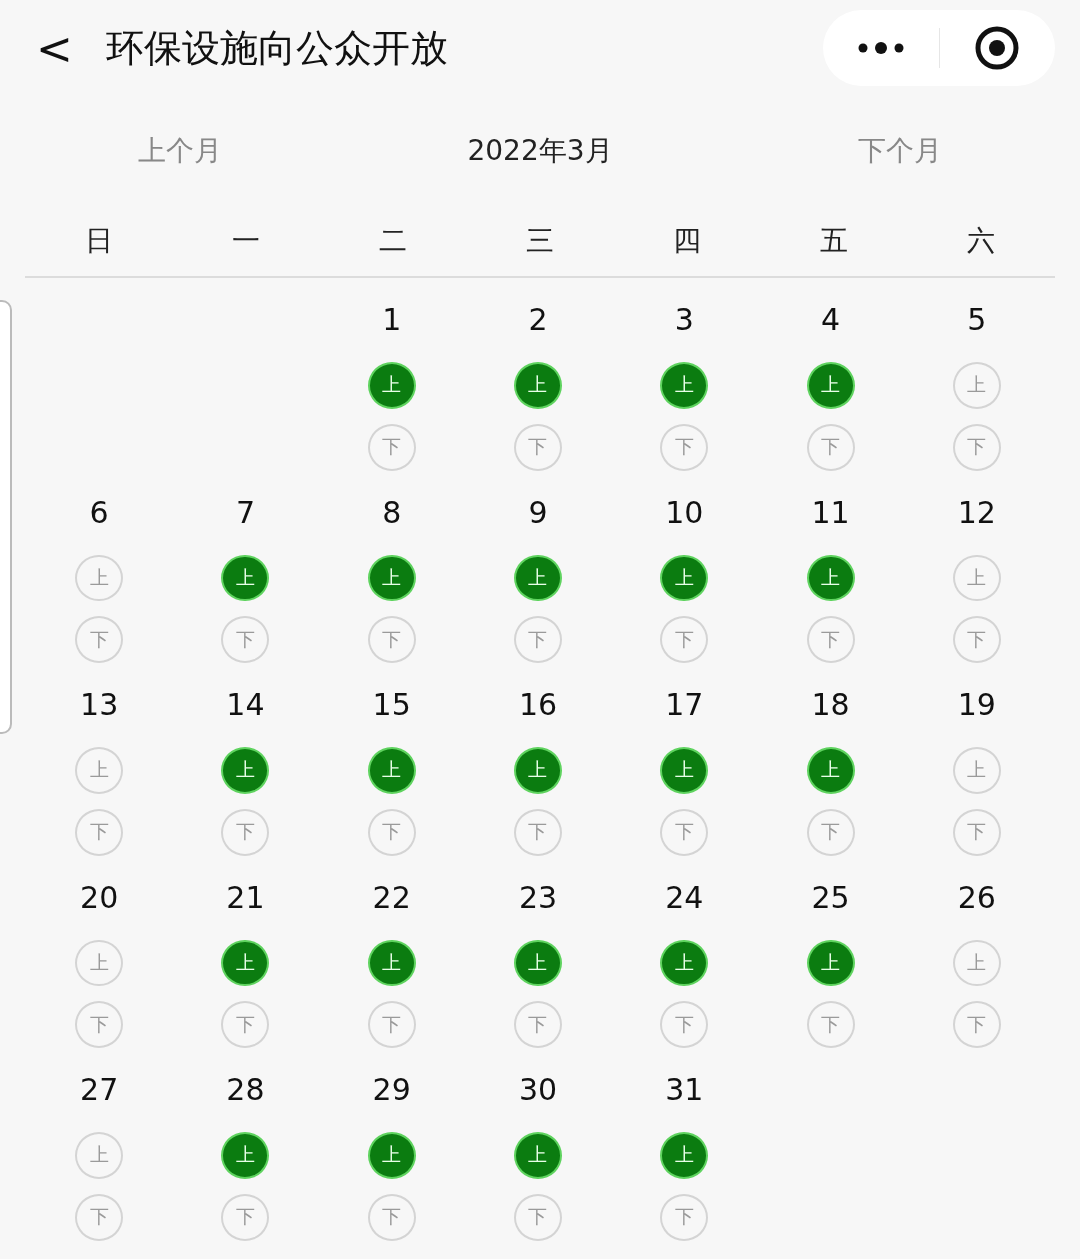  I want to click on day-number: 12, so click(976, 512).